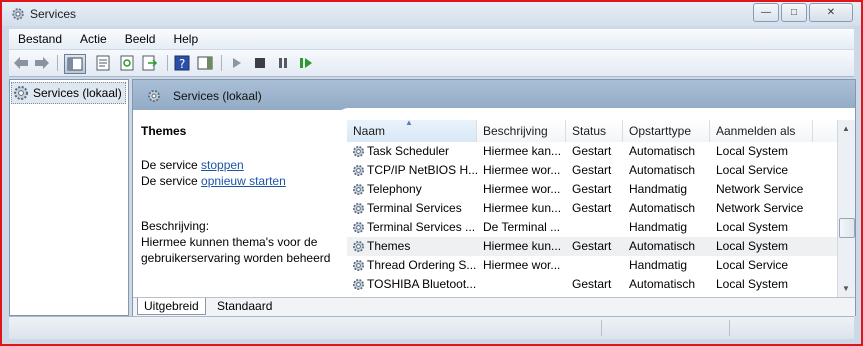 The width and height of the screenshot is (863, 346). Describe the element at coordinates (766, 12) in the screenshot. I see `minimize-button: —` at that location.